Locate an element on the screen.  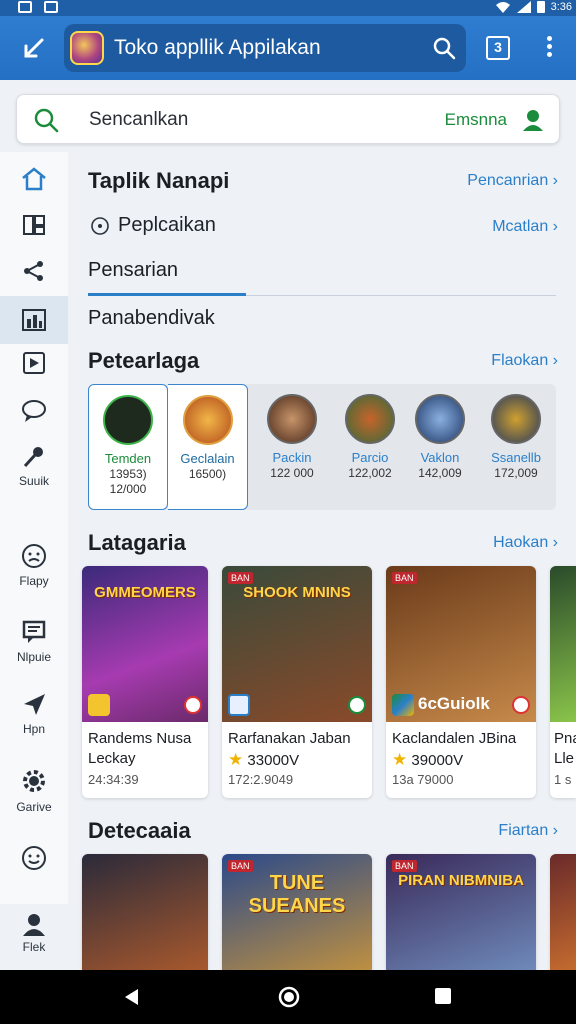
battery-icon is located at coordinates (540, 7).